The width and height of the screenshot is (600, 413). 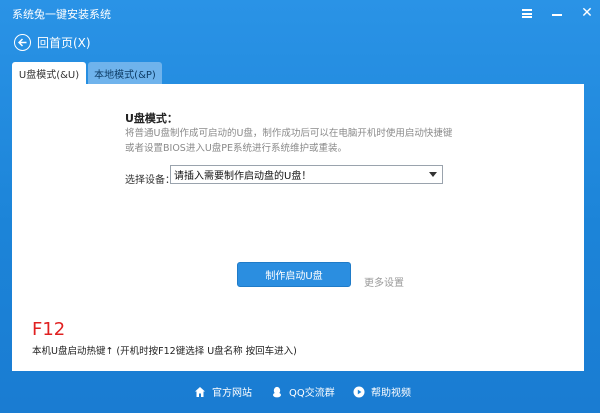 I want to click on boot-hotkey: F12, so click(x=49, y=329).